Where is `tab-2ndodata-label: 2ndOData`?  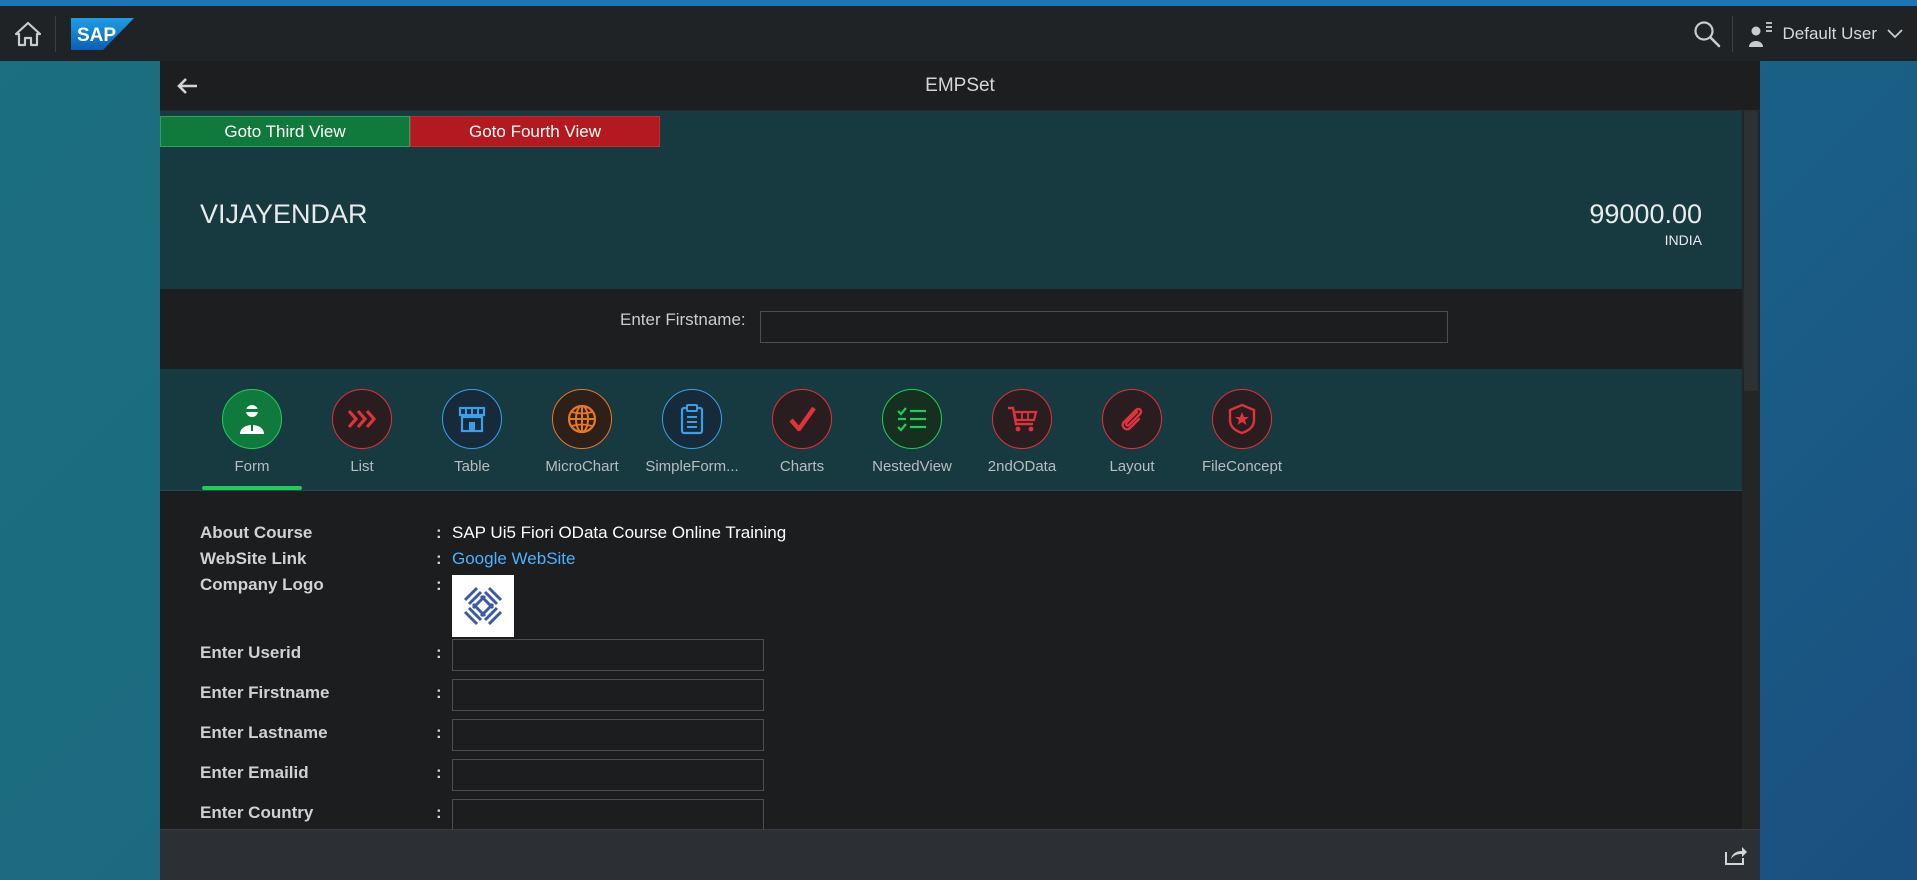 tab-2ndodata-label: 2ndOData is located at coordinates (1022, 466).